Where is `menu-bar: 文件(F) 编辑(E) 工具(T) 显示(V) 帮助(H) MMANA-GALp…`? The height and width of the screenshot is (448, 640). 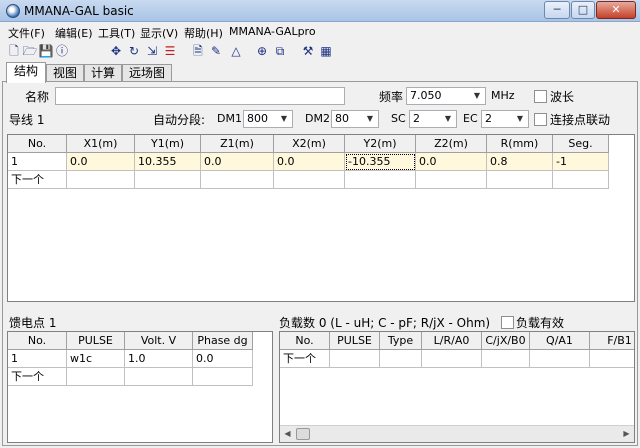 menu-bar: 文件(F) 编辑(E) 工具(T) 显示(V) 帮助(H) MMANA-GALp… is located at coordinates (320, 31).